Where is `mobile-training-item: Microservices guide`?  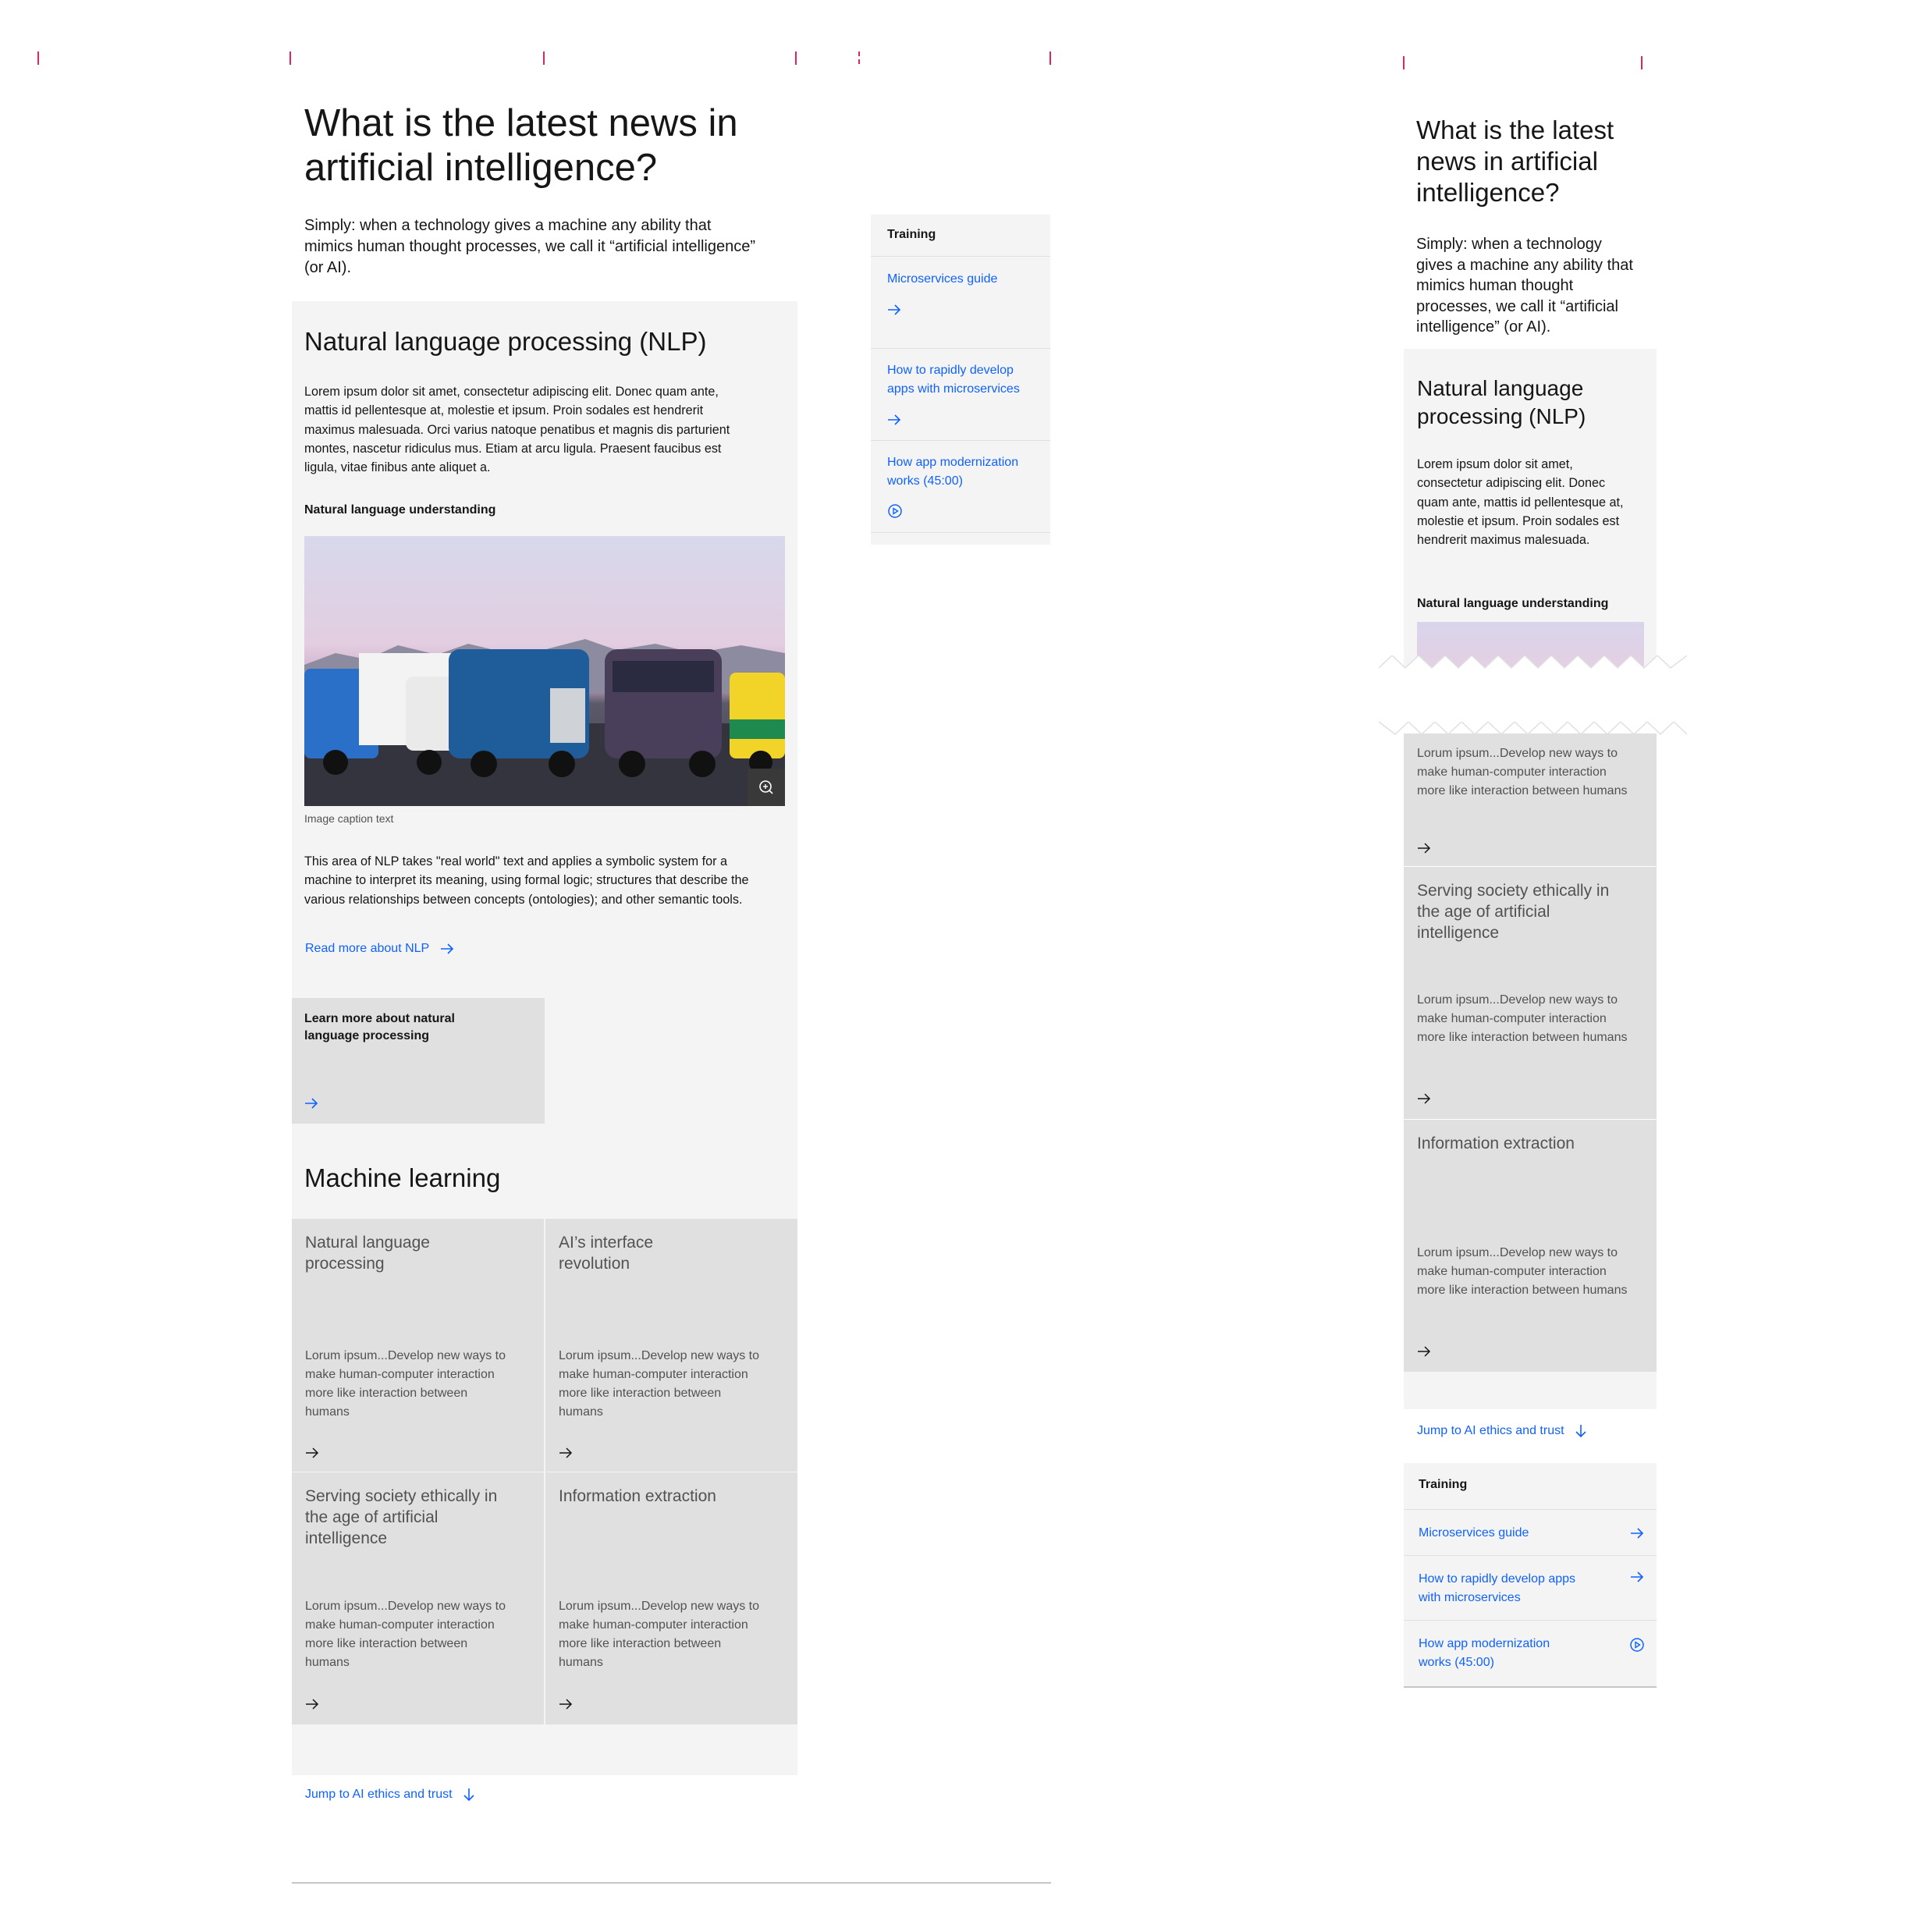
mobile-training-item: Microservices guide is located at coordinates (1530, 1532).